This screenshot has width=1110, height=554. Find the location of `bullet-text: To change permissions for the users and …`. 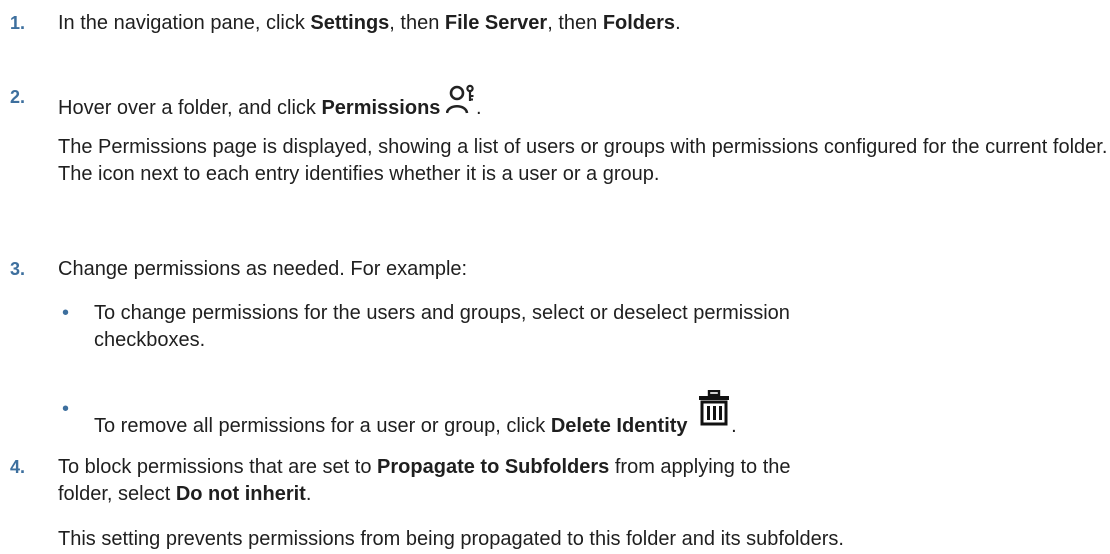

bullet-text: To change permissions for the users and … is located at coordinates (599, 327).